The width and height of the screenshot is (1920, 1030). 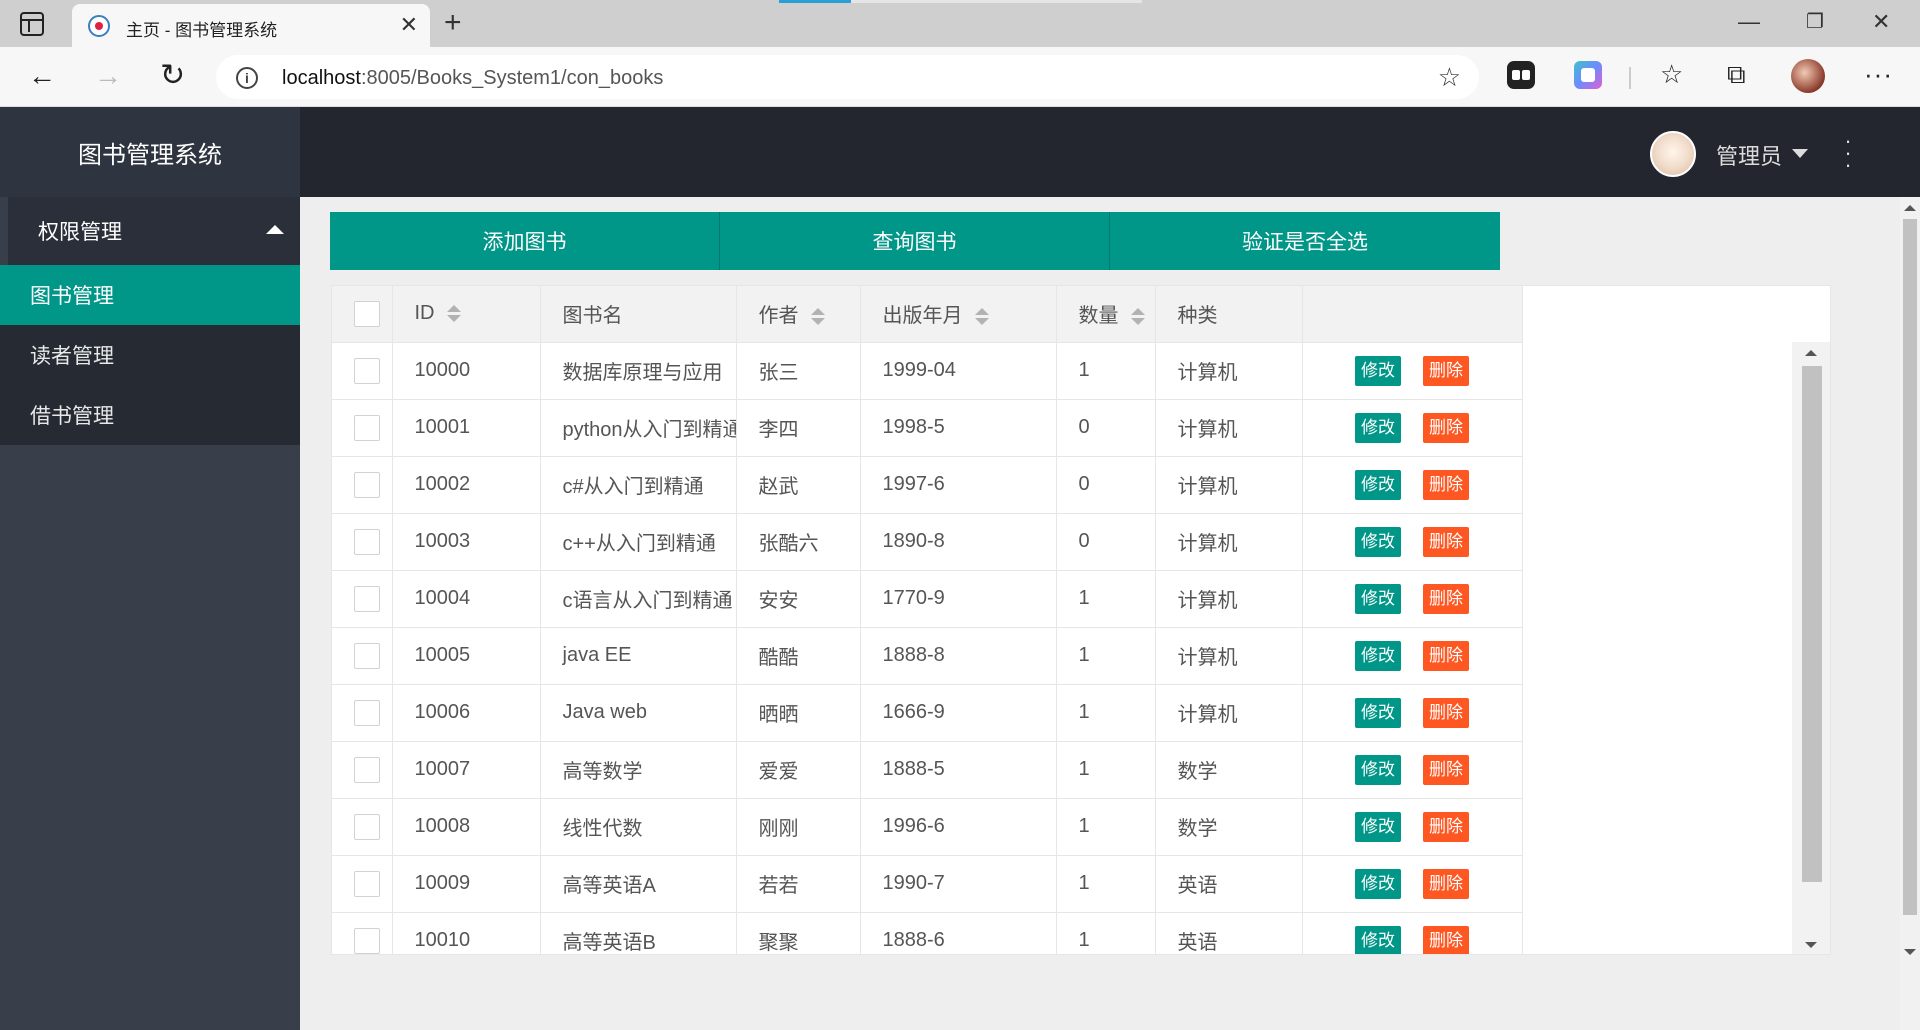 What do you see at coordinates (409, 25) in the screenshot?
I see `close-tab-icon: ✕` at bounding box center [409, 25].